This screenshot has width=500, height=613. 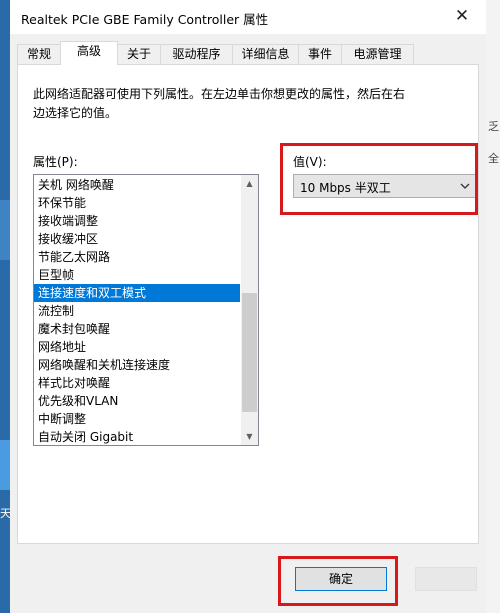 I want to click on property-item: 接收缓冲区, so click(x=137, y=239).